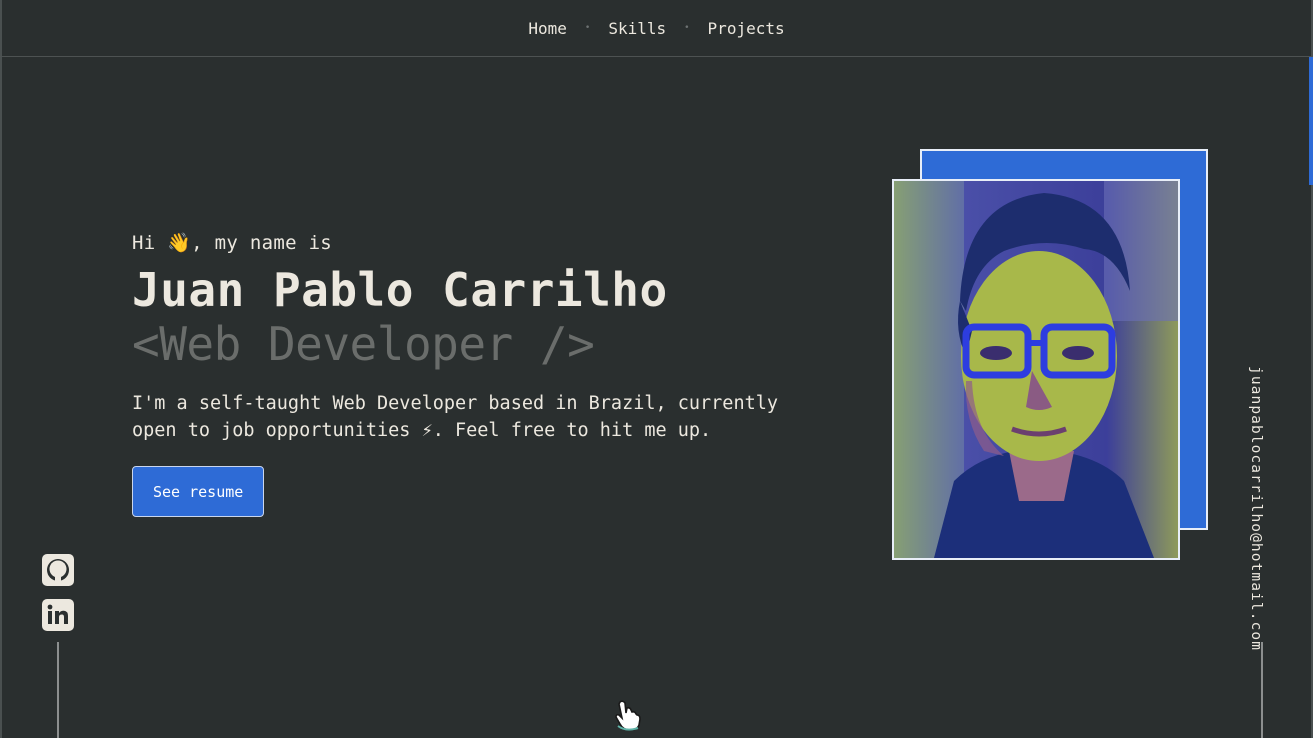  I want to click on nav-projects-link: Projects, so click(746, 28).